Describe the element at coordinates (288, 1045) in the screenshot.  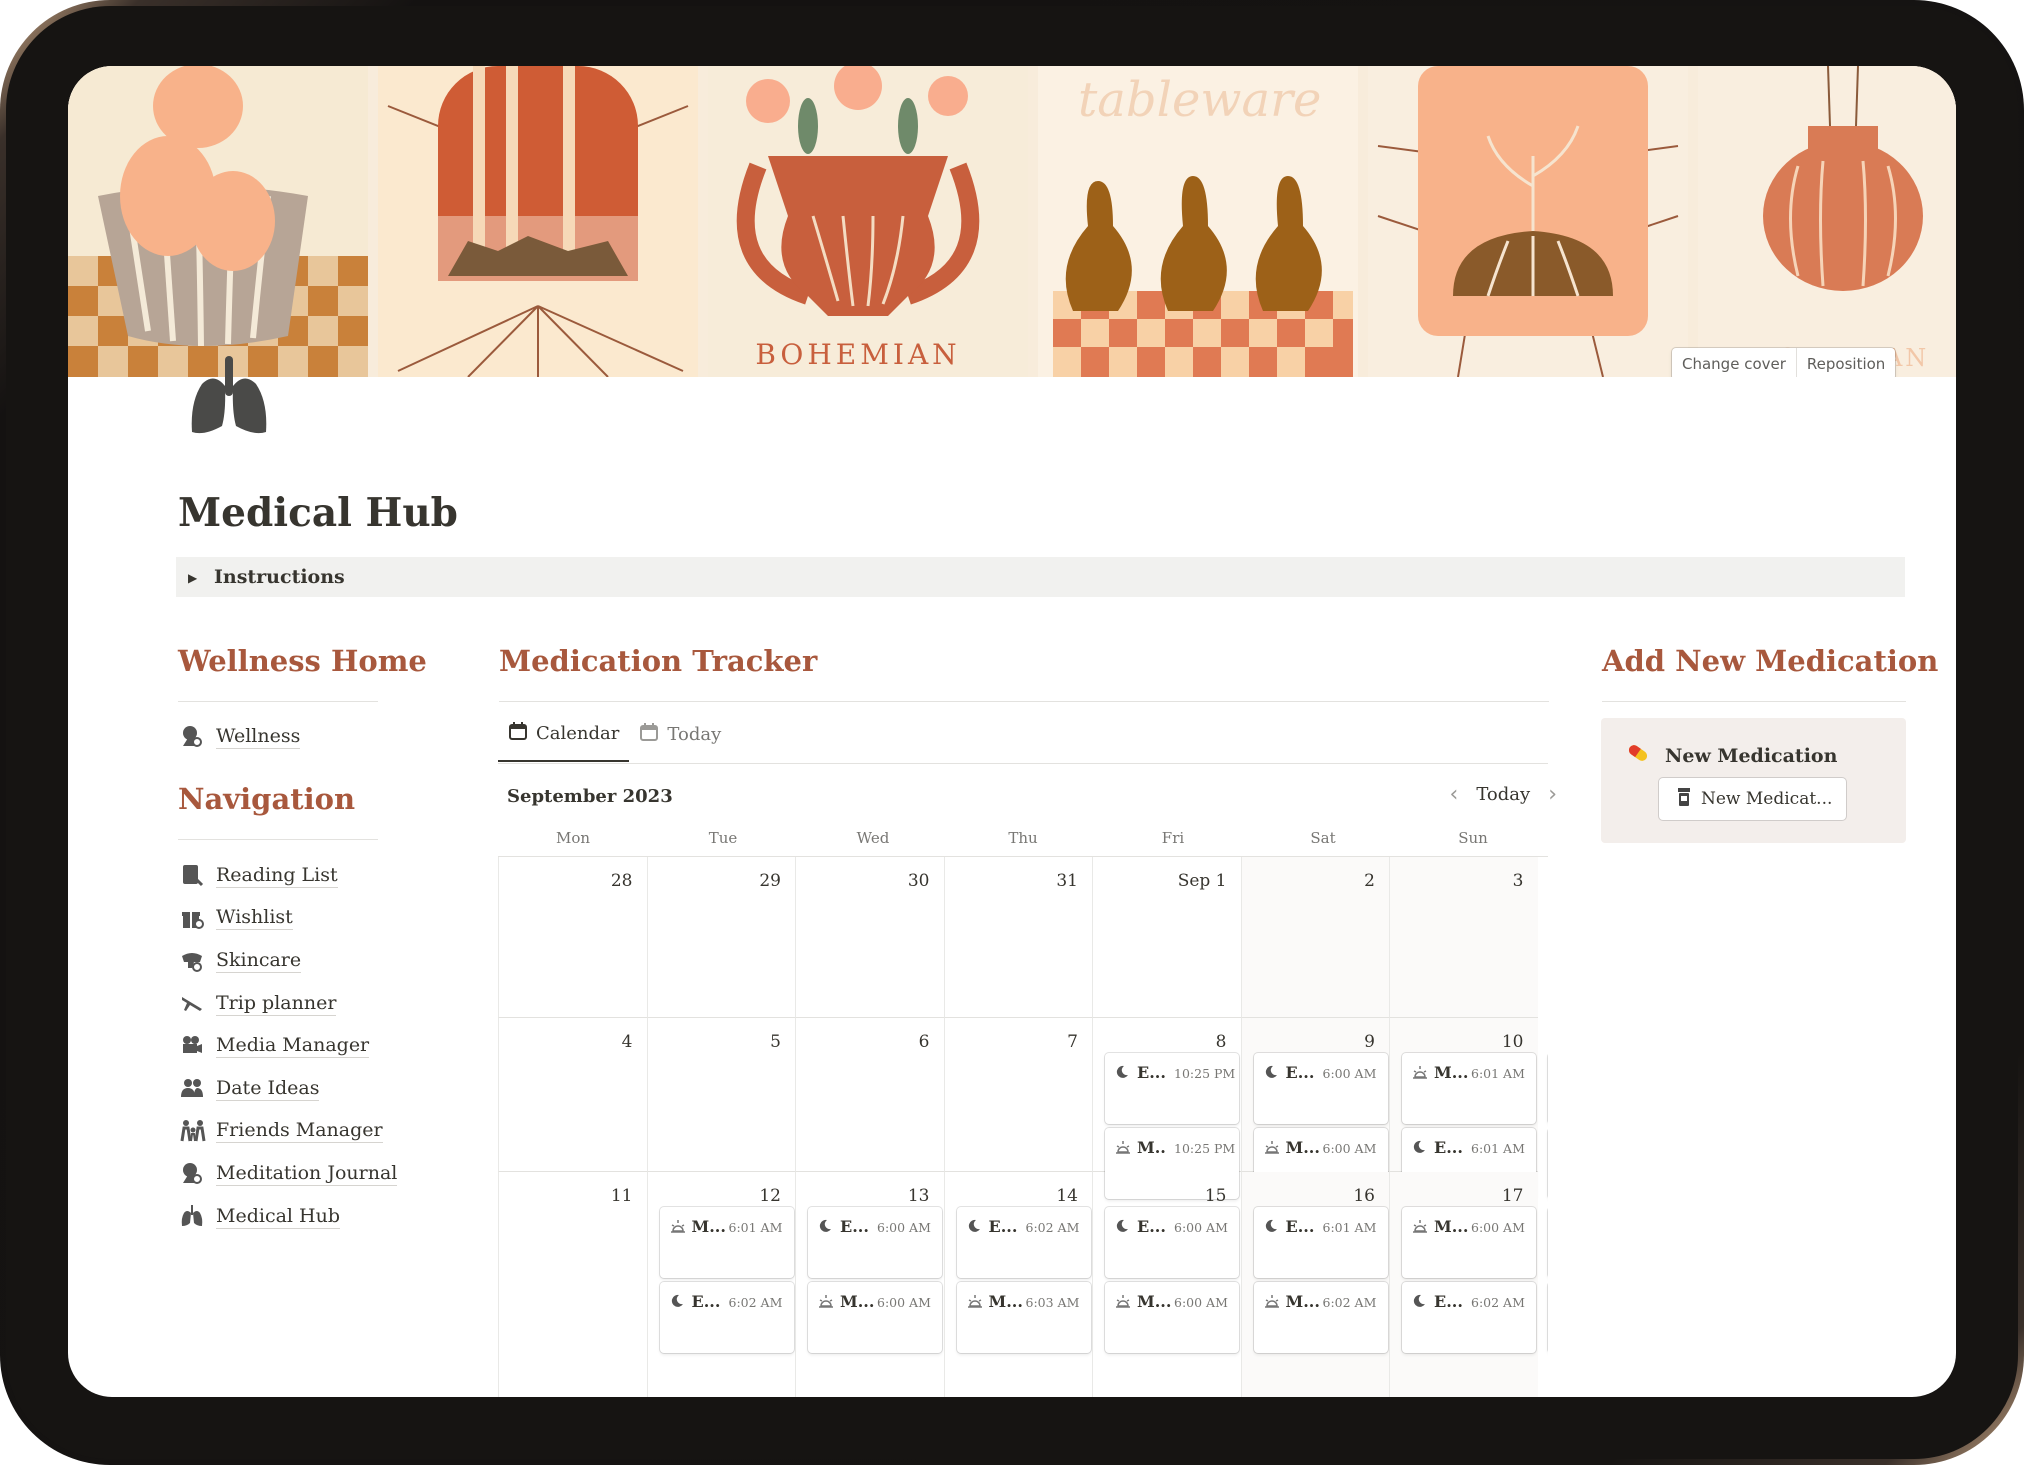
I see `link-media-manager: Media Manager` at that location.